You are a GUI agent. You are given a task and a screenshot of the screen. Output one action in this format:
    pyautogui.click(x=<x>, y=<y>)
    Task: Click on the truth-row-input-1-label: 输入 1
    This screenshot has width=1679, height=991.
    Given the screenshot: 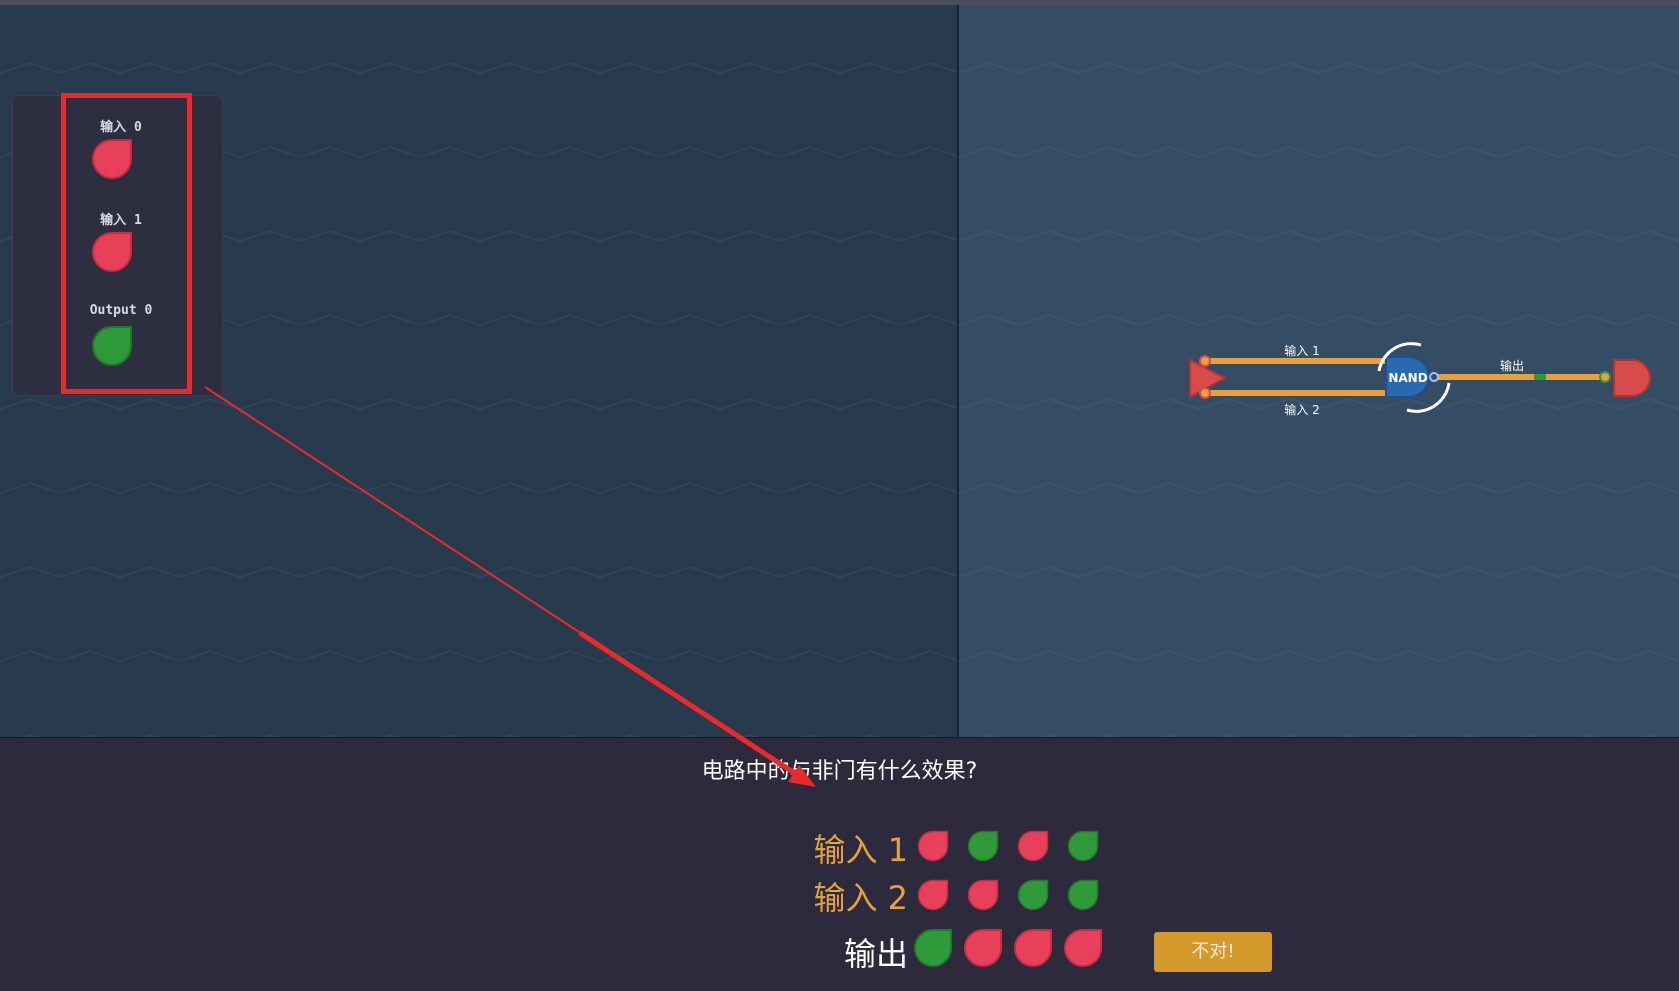 What is the action you would take?
    pyautogui.click(x=860, y=850)
    